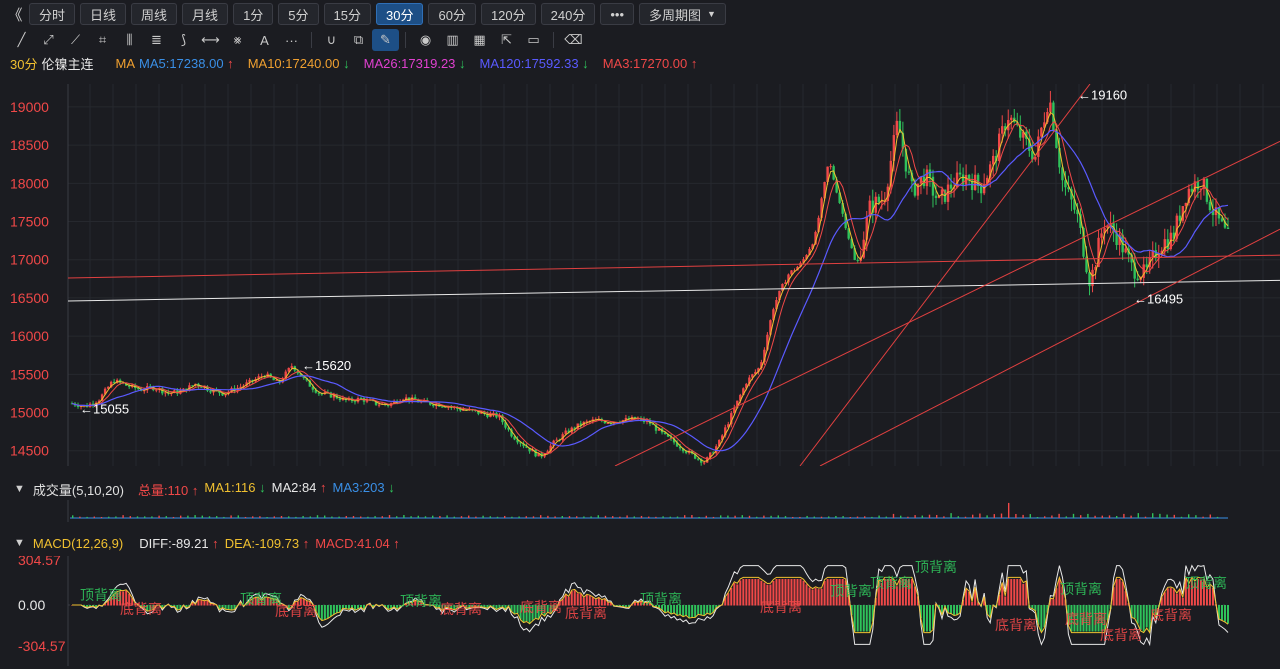 The image size is (1280, 669). Describe the element at coordinates (48, 40) in the screenshot. I see `ray-tool-icon: ⤢` at that location.